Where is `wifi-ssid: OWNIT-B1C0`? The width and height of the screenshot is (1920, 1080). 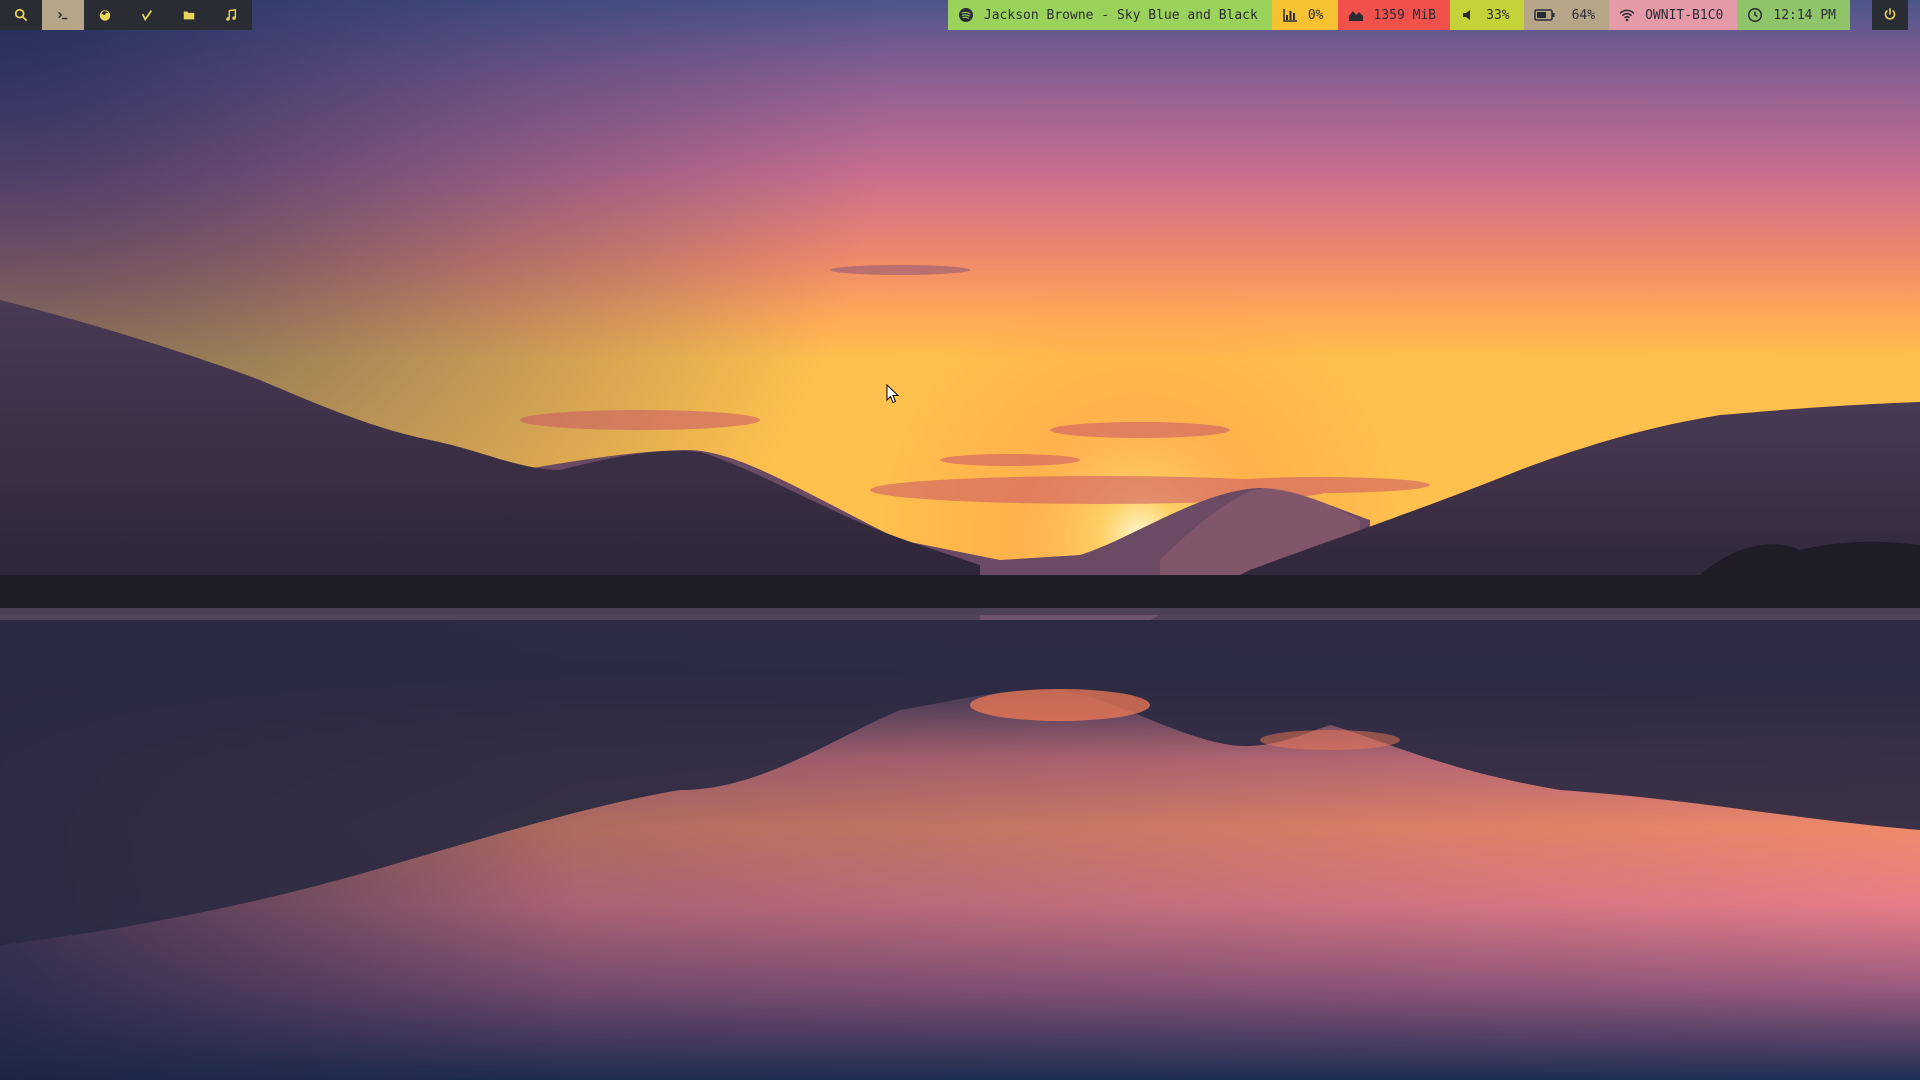
wifi-ssid: OWNIT-B1C0 is located at coordinates (1684, 15).